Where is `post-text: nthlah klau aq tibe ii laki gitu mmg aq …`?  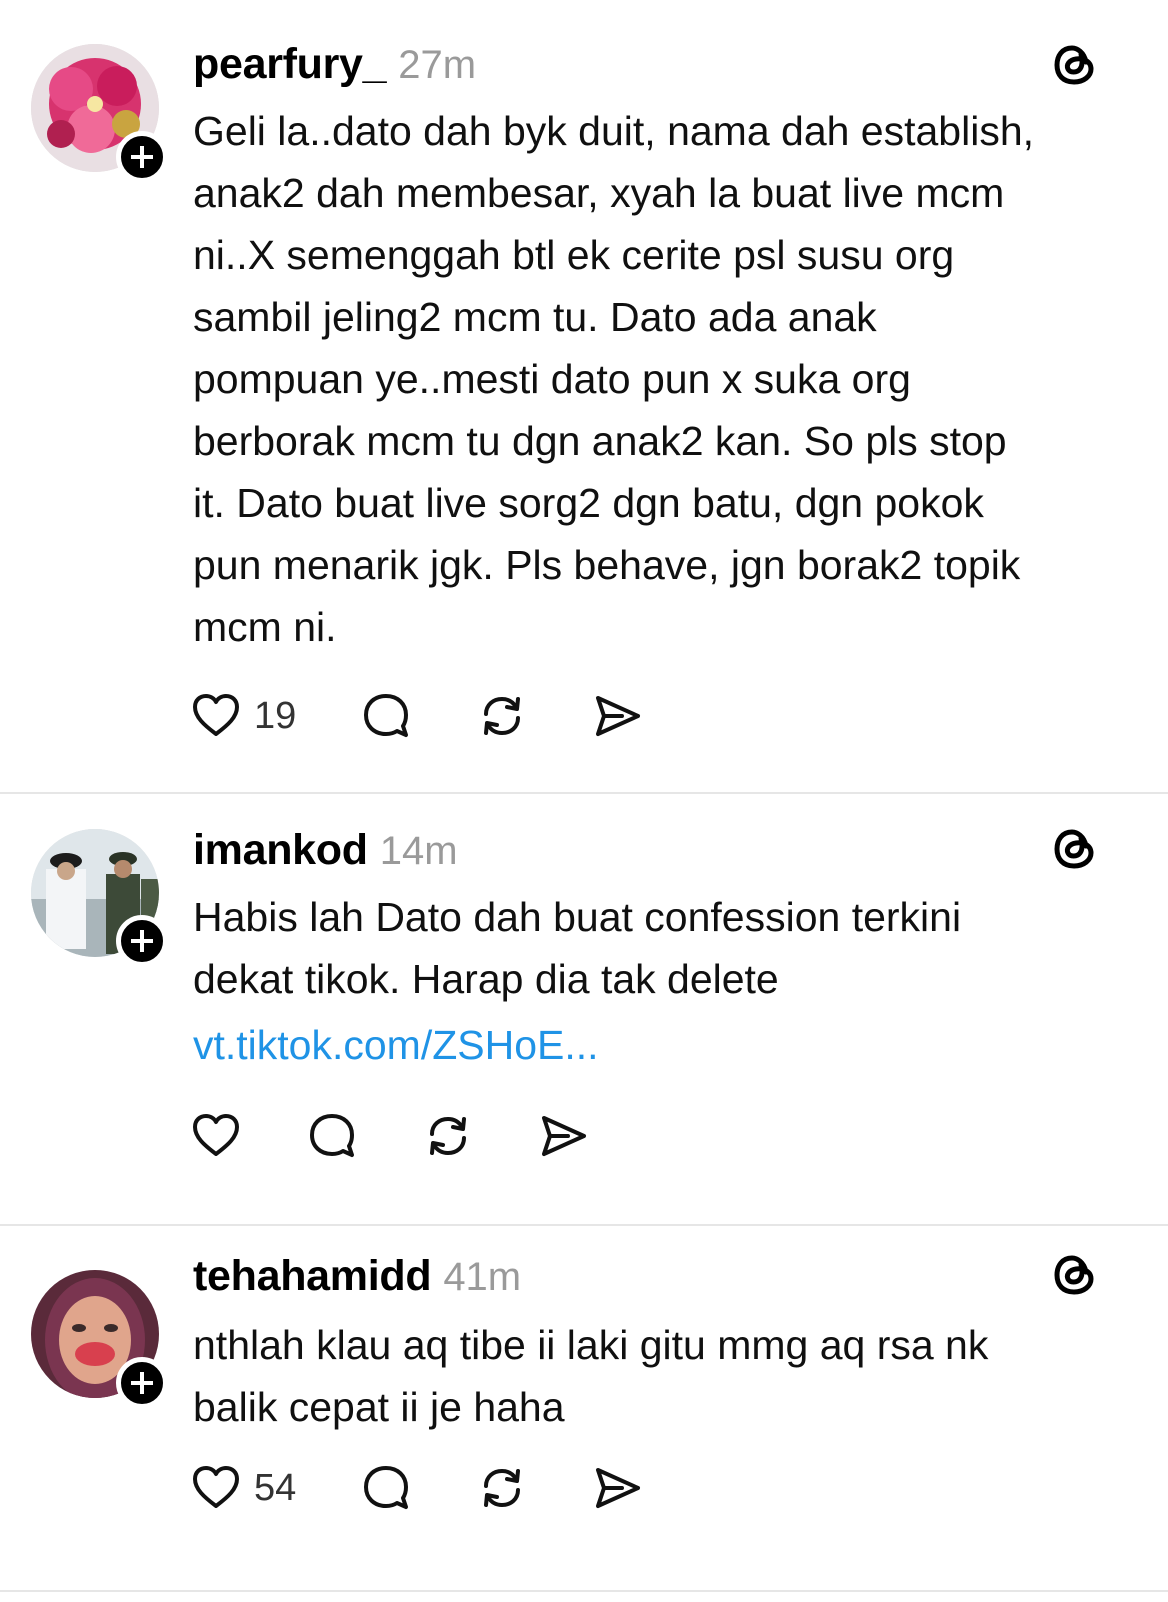
post-text: nthlah klau aq tibe ii laki gitu mmg aq … is located at coordinates (591, 1376).